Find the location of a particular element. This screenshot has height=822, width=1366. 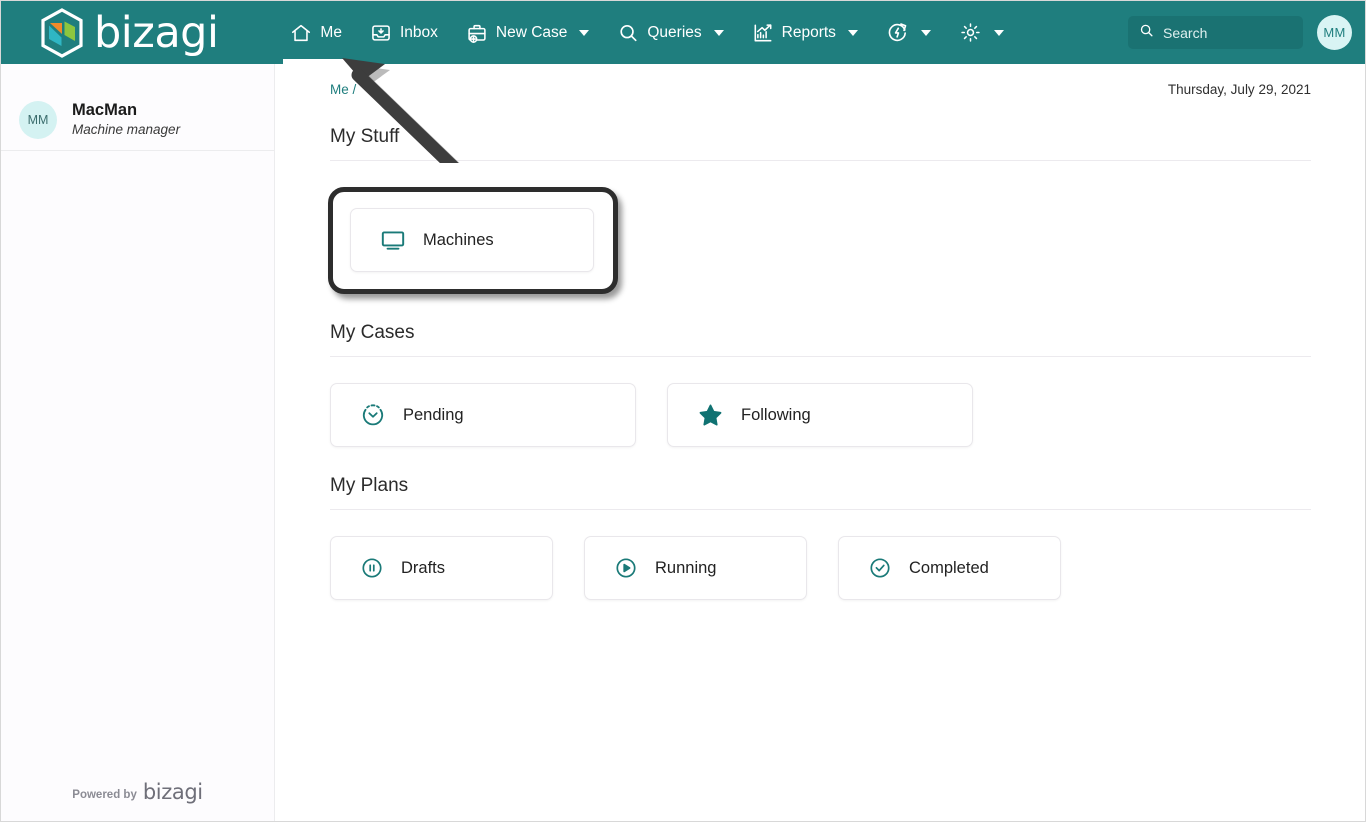

following-card: Following is located at coordinates (820, 415).